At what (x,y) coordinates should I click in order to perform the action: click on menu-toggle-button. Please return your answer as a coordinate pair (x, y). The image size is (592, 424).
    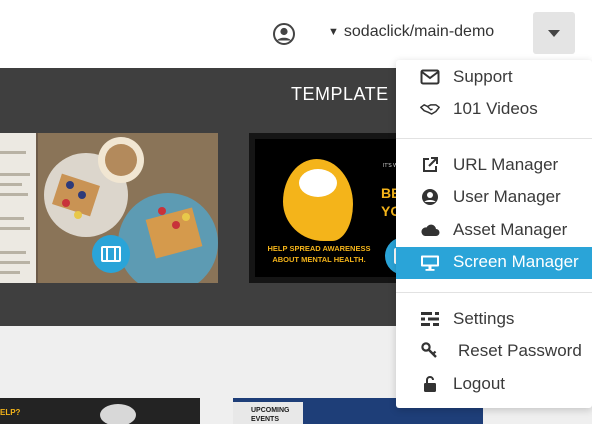
    Looking at the image, I should click on (554, 33).